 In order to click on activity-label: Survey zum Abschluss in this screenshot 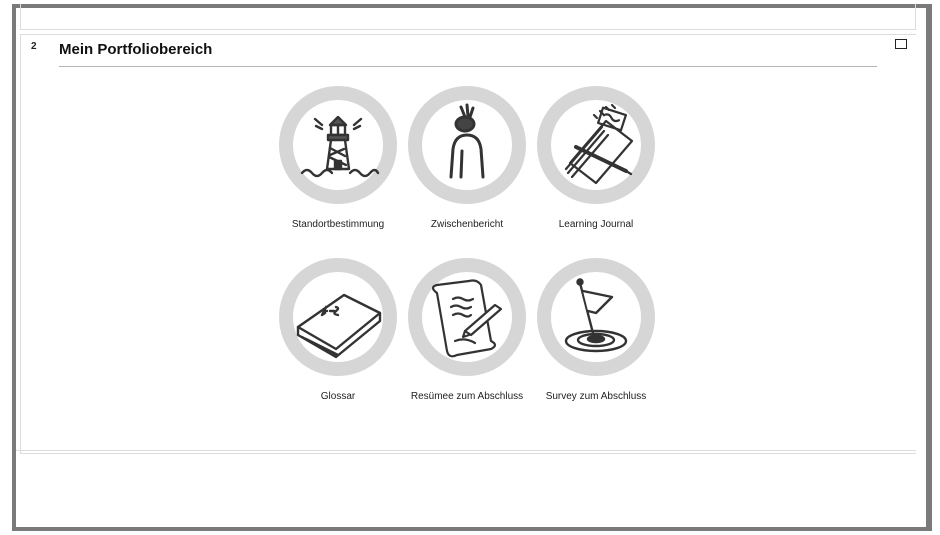, I will do `click(596, 396)`.